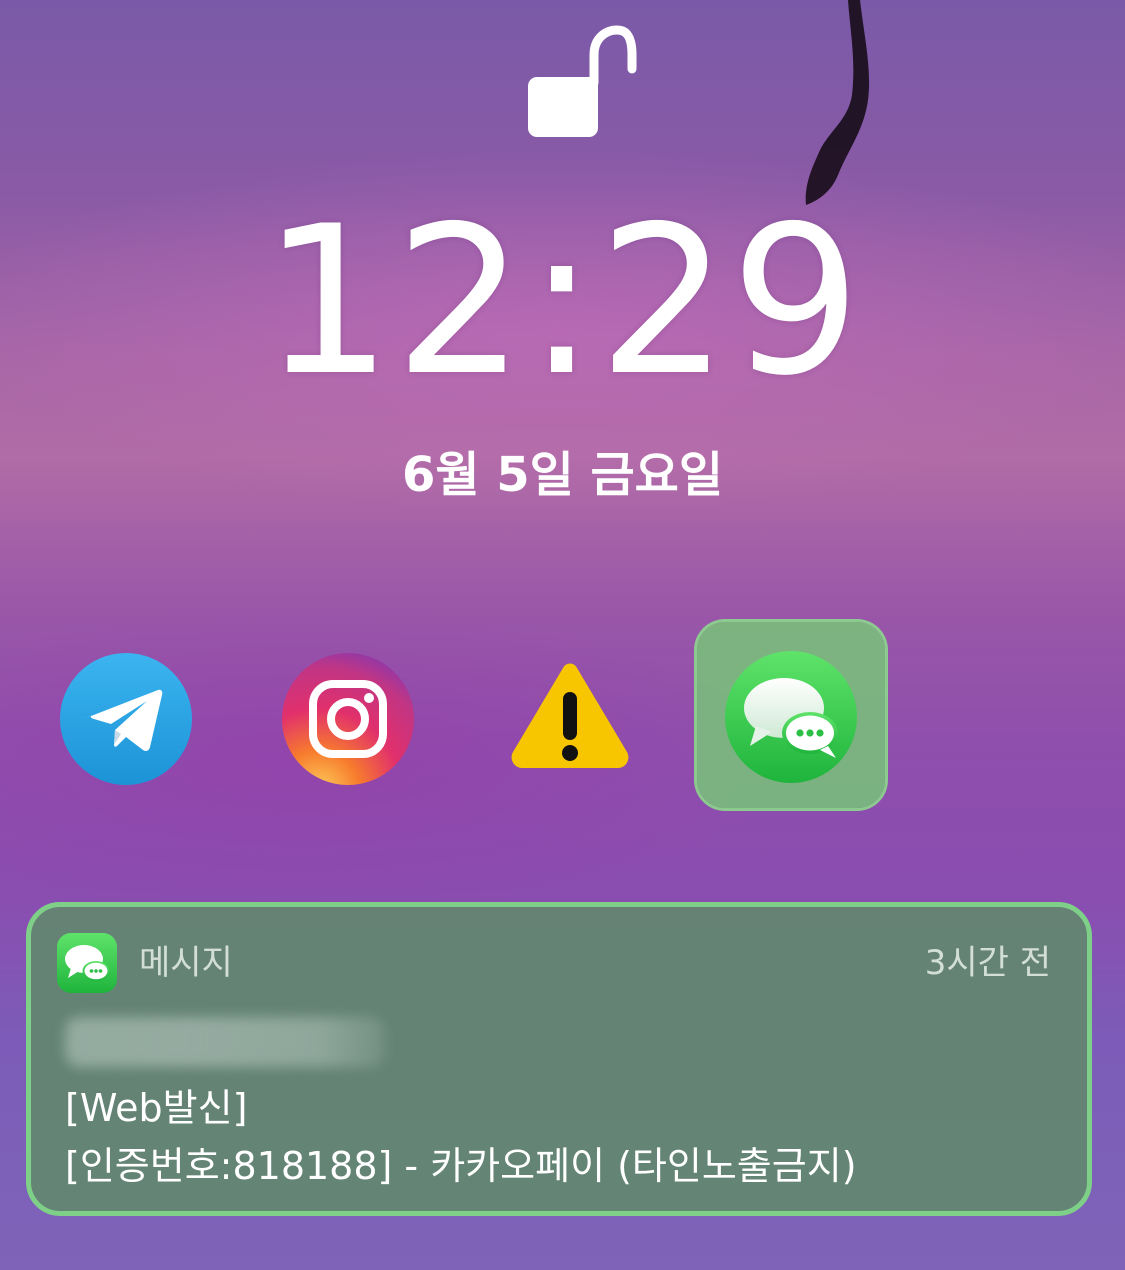 This screenshot has height=1270, width=1125. Describe the element at coordinates (791, 717) in the screenshot. I see `messages-icon` at that location.